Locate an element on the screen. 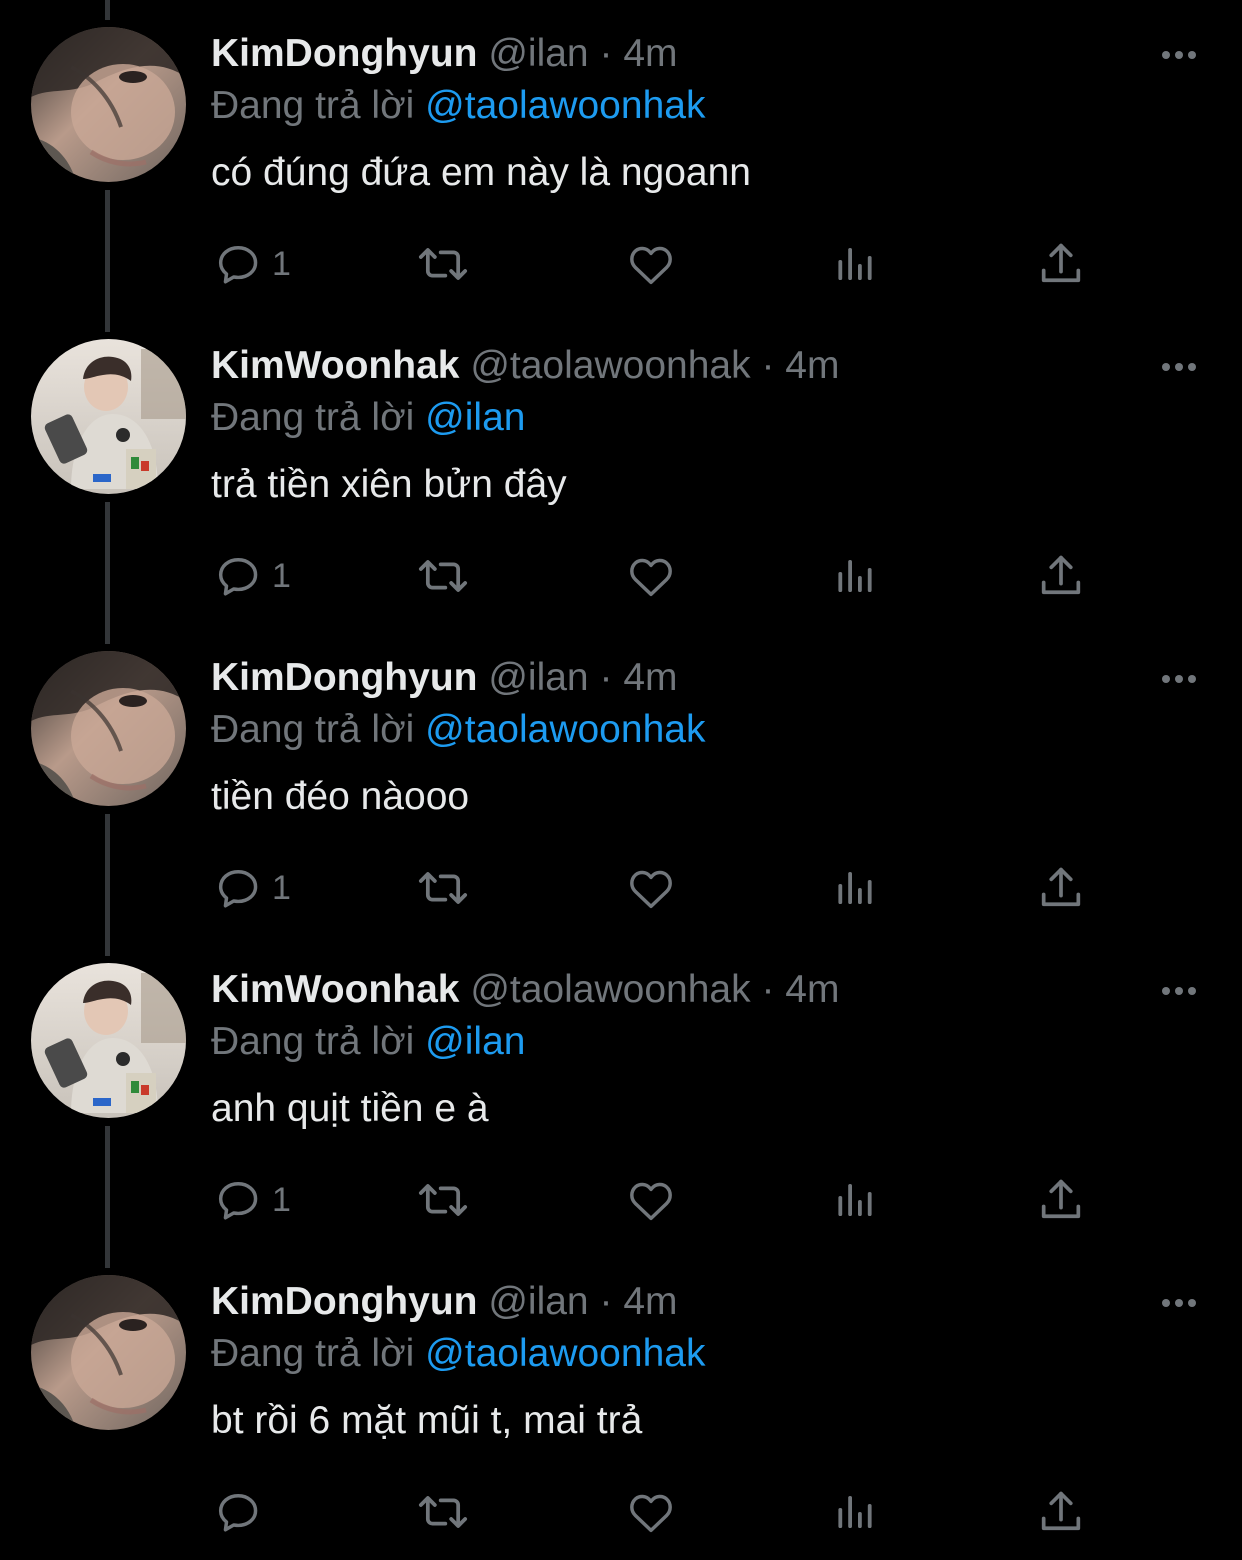 The width and height of the screenshot is (1242, 1560). tweet-header: KimDonghyun @ilan · 4m is located at coordinates (444, 678).